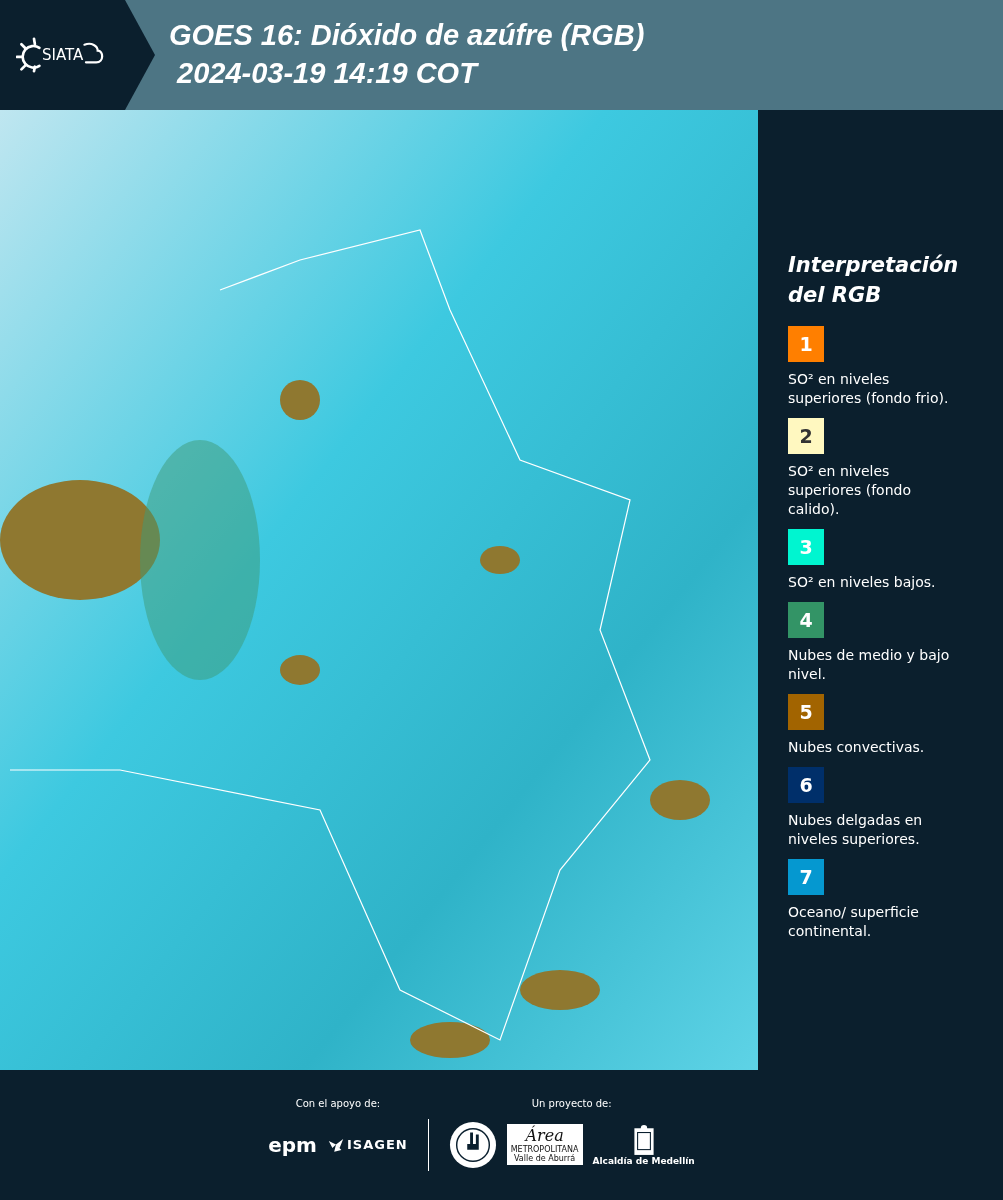  Describe the element at coordinates (862, 582) in the screenshot. I see `legend-text: SO² en niveles bajos.` at that location.